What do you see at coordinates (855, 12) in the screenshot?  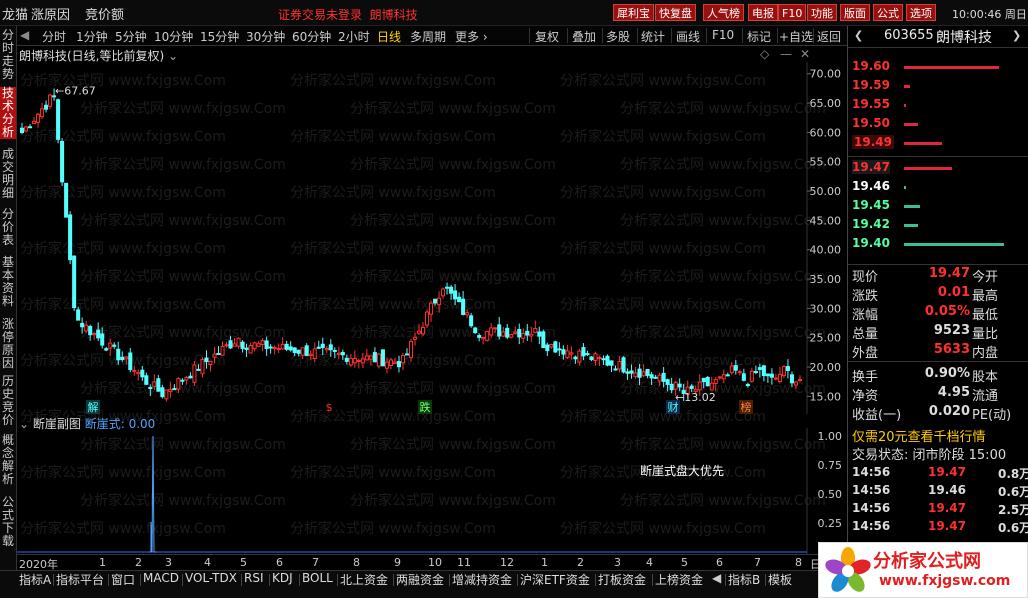 I see `layout-button: 版面` at bounding box center [855, 12].